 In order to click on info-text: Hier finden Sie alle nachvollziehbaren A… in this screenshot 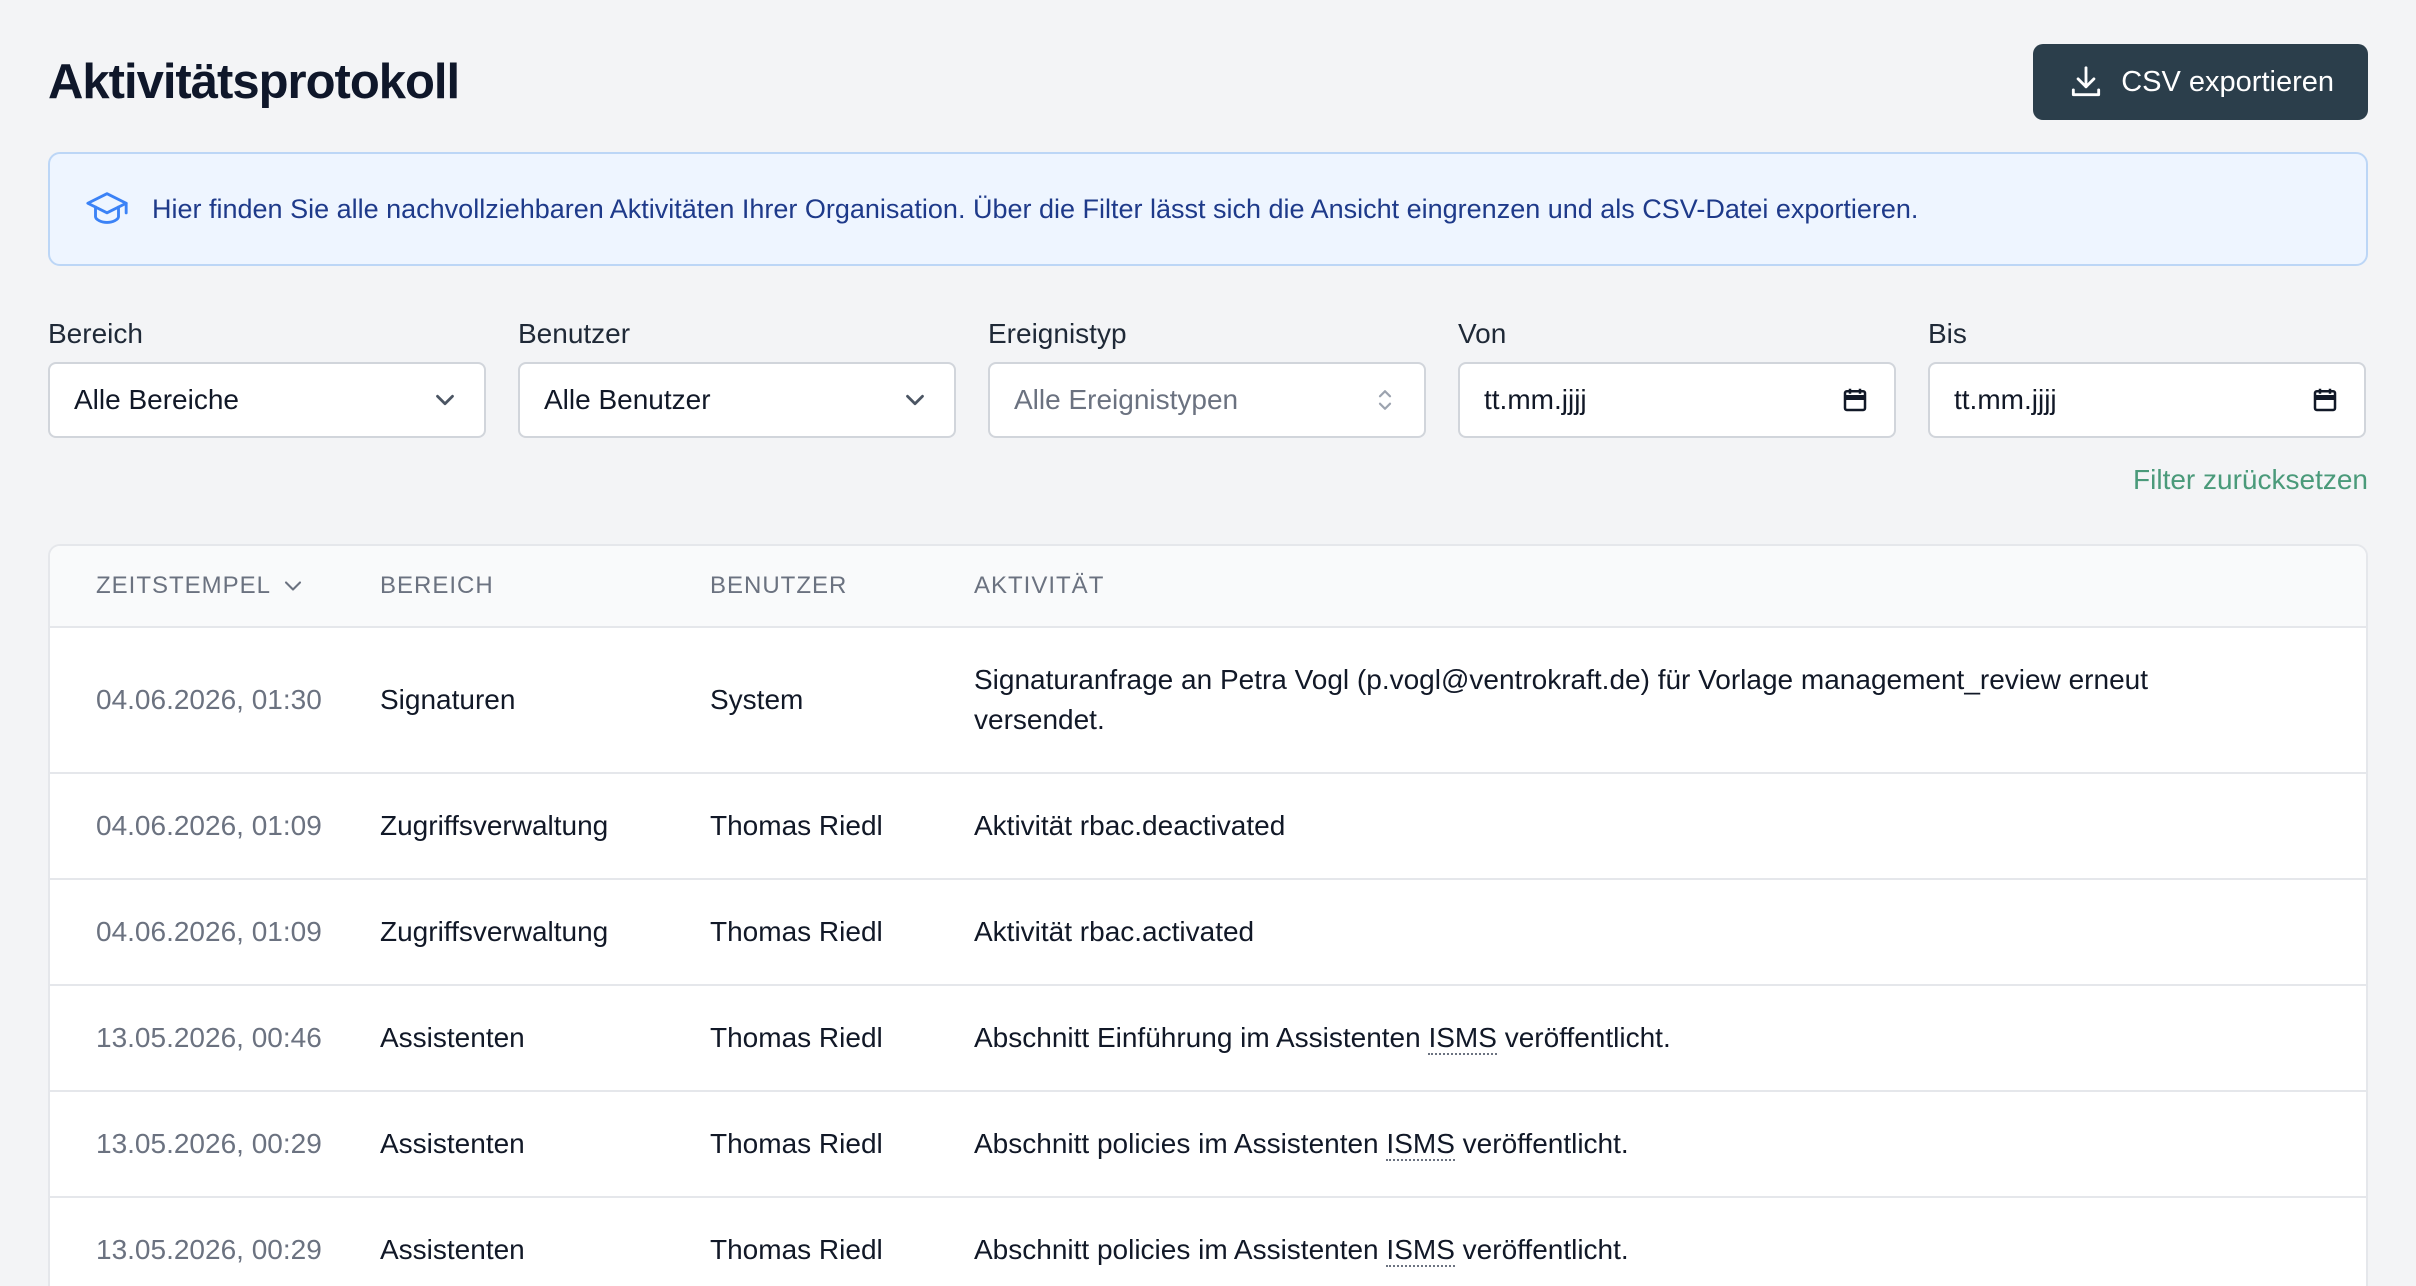, I will do `click(1035, 208)`.